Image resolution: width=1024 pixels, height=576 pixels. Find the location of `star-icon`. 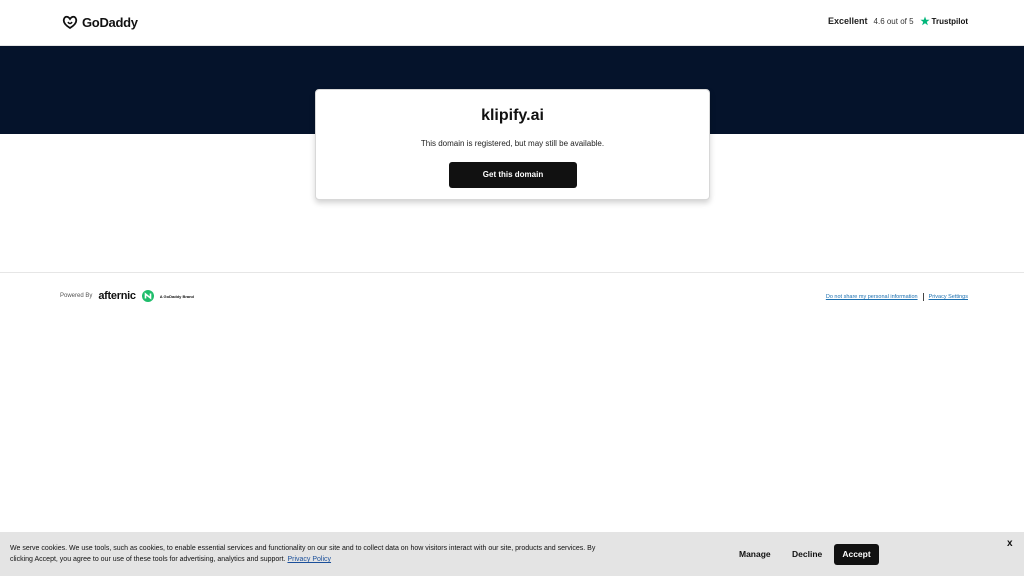

star-icon is located at coordinates (924, 21).